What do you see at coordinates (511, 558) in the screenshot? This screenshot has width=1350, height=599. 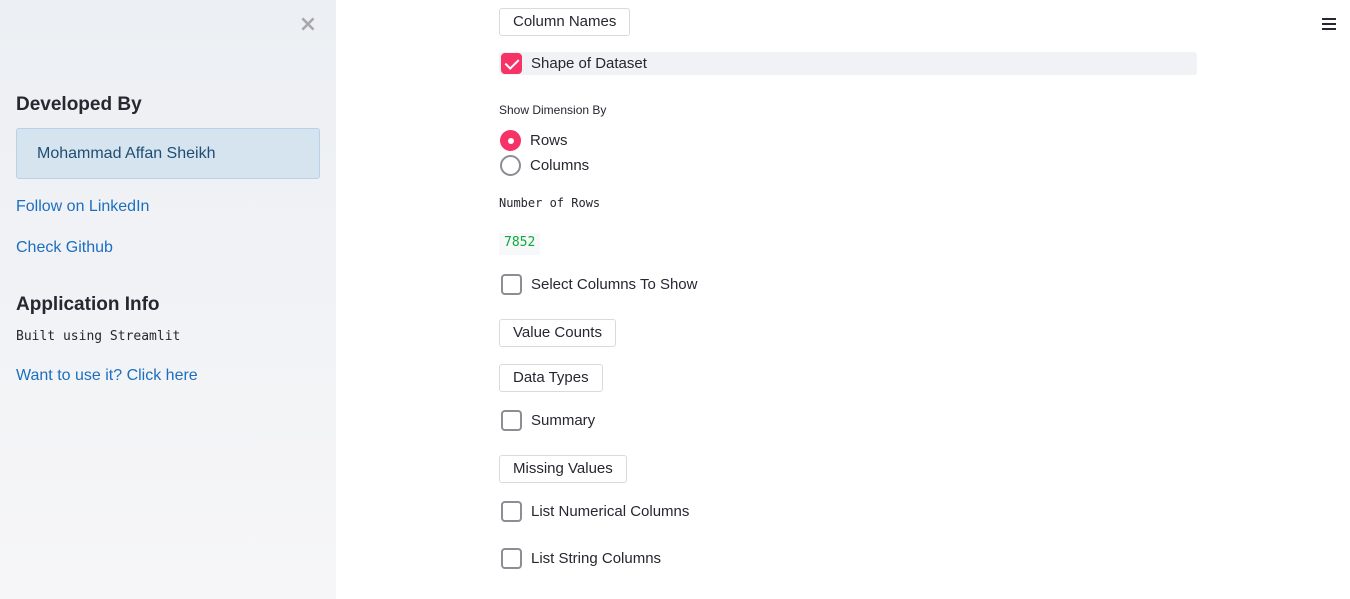 I see `list-string-columns-box` at bounding box center [511, 558].